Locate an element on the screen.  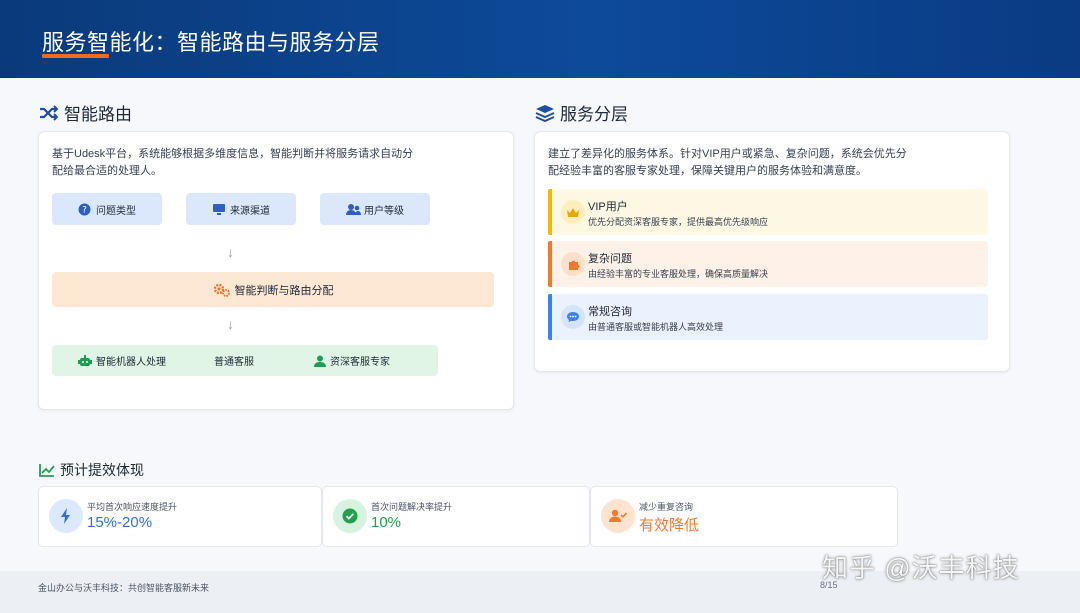
kpi-repeat-inquiries: 减少重复咨询 有效降低 is located at coordinates (744, 516).